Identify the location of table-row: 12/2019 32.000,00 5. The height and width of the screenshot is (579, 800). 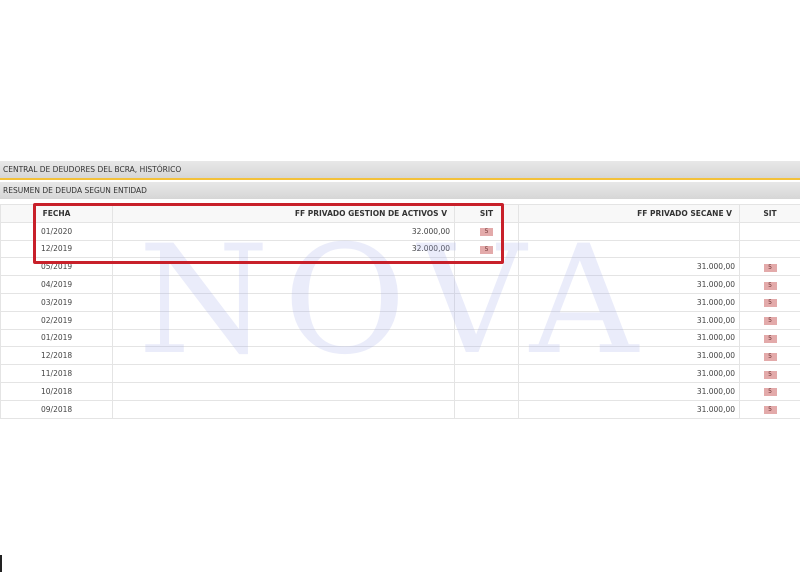
(400, 249).